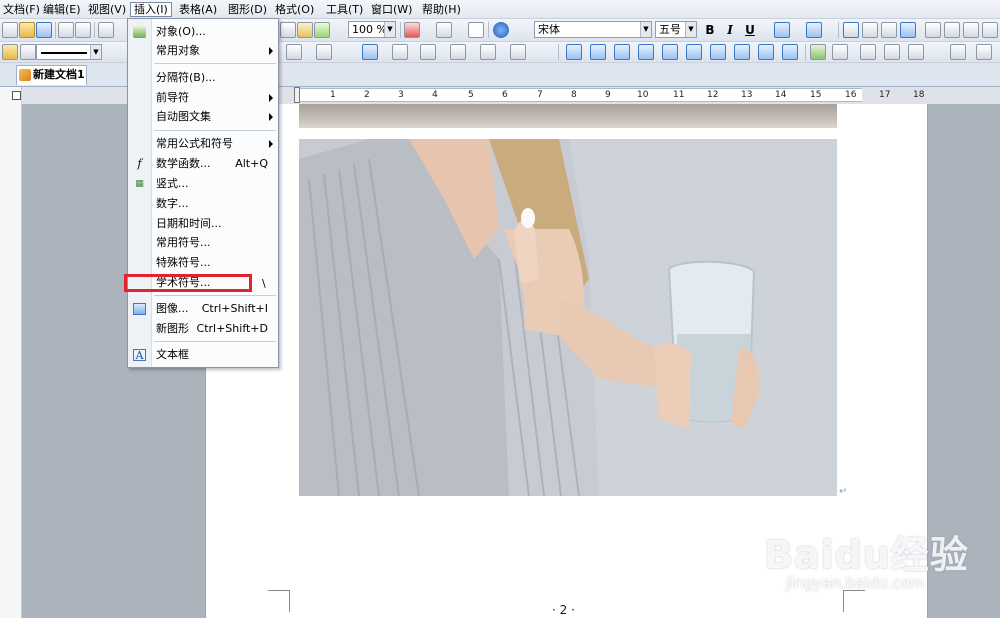  What do you see at coordinates (518, 52) in the screenshot?
I see `distribute-icon` at bounding box center [518, 52].